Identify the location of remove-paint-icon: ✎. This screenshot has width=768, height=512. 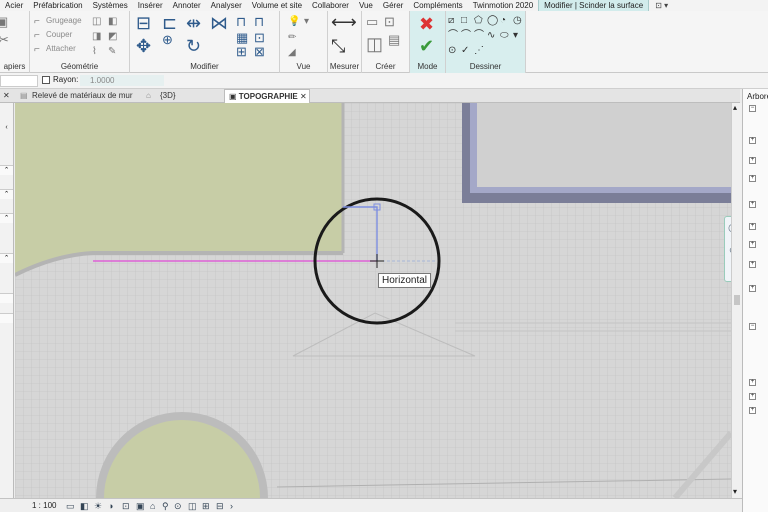
(112, 51).